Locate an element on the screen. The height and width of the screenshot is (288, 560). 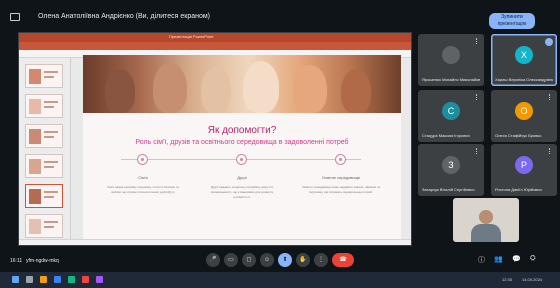
participant-tile: P Ростопа Даніїл Юрійович is located at coordinates (524, 170).